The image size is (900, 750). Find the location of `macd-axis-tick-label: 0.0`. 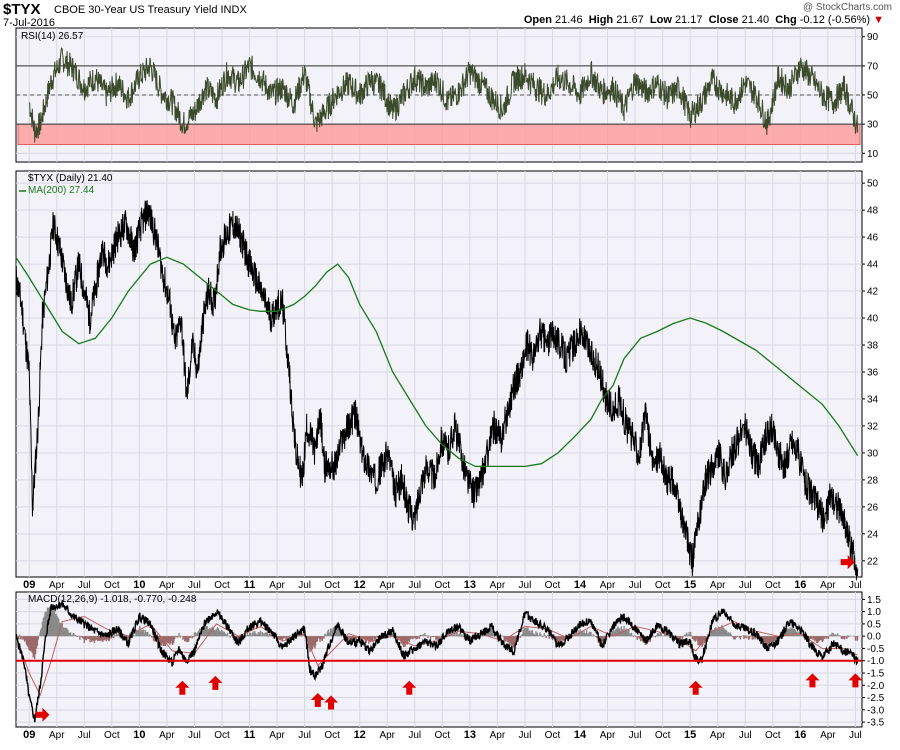

macd-axis-tick-label: 0.0 is located at coordinates (874, 637).